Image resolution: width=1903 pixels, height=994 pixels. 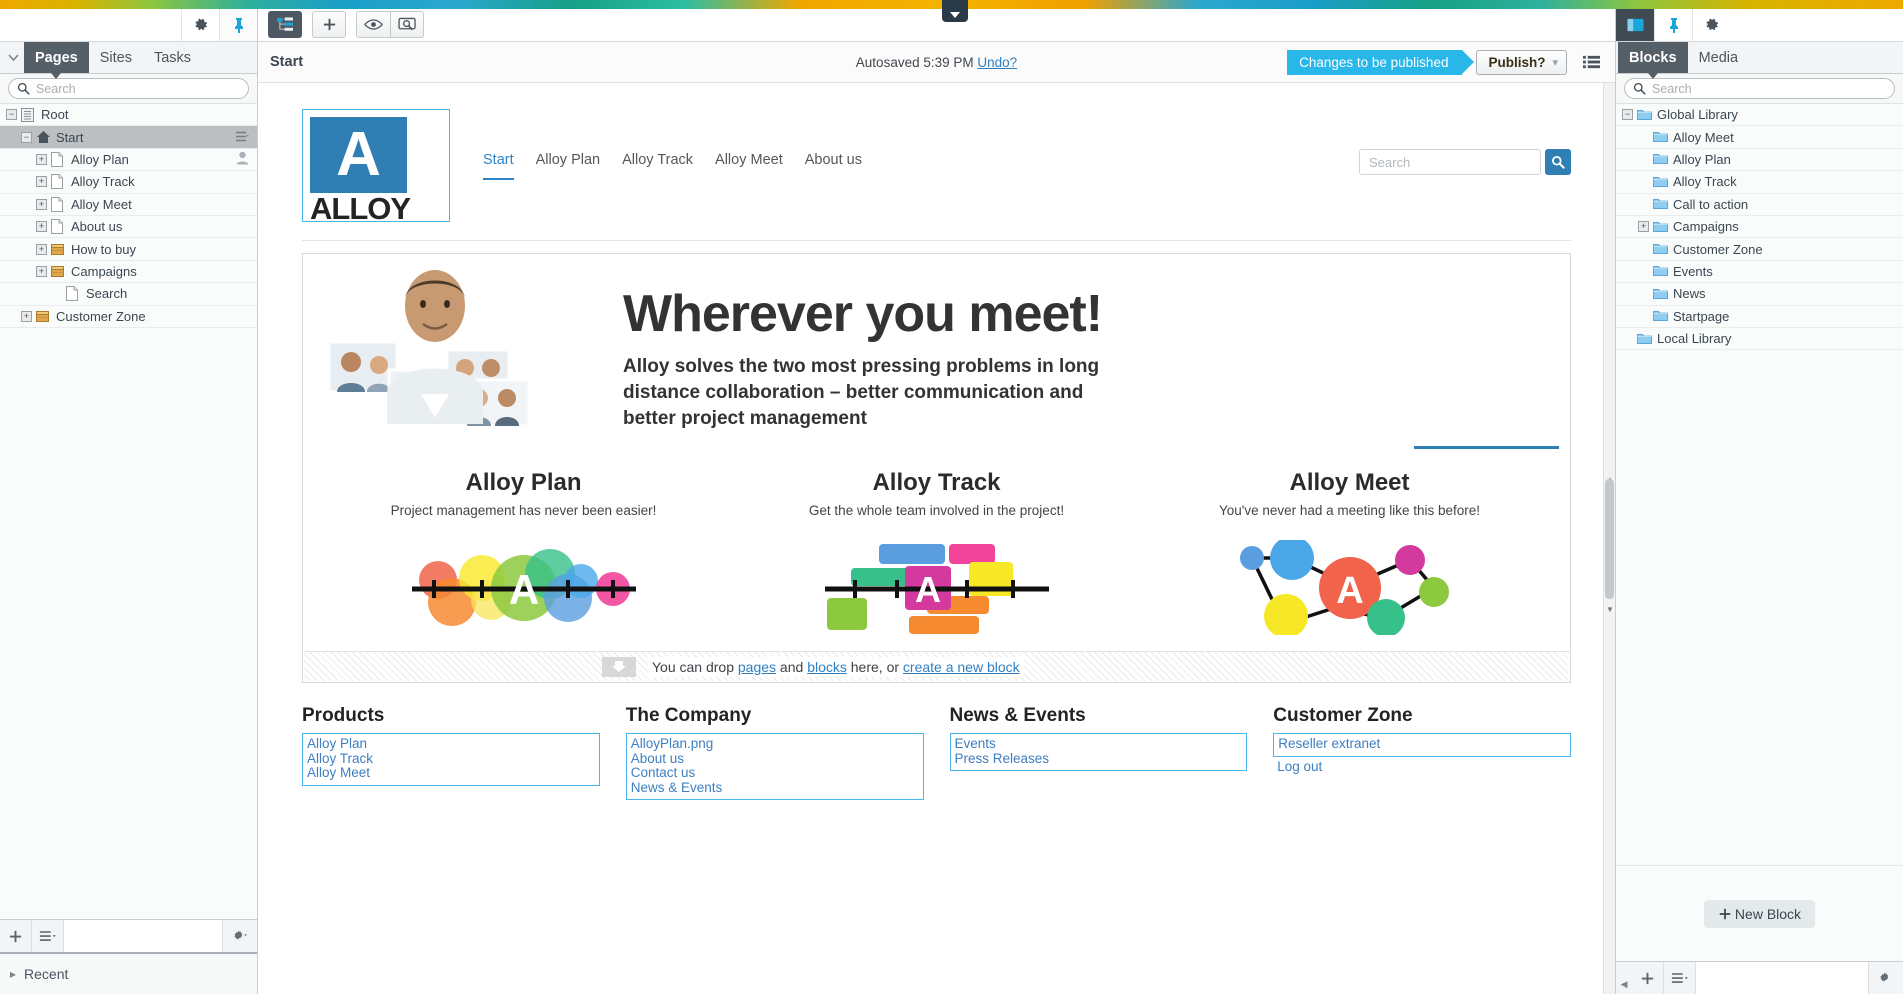 I want to click on canvas-scroll-thumb, so click(x=1609, y=539).